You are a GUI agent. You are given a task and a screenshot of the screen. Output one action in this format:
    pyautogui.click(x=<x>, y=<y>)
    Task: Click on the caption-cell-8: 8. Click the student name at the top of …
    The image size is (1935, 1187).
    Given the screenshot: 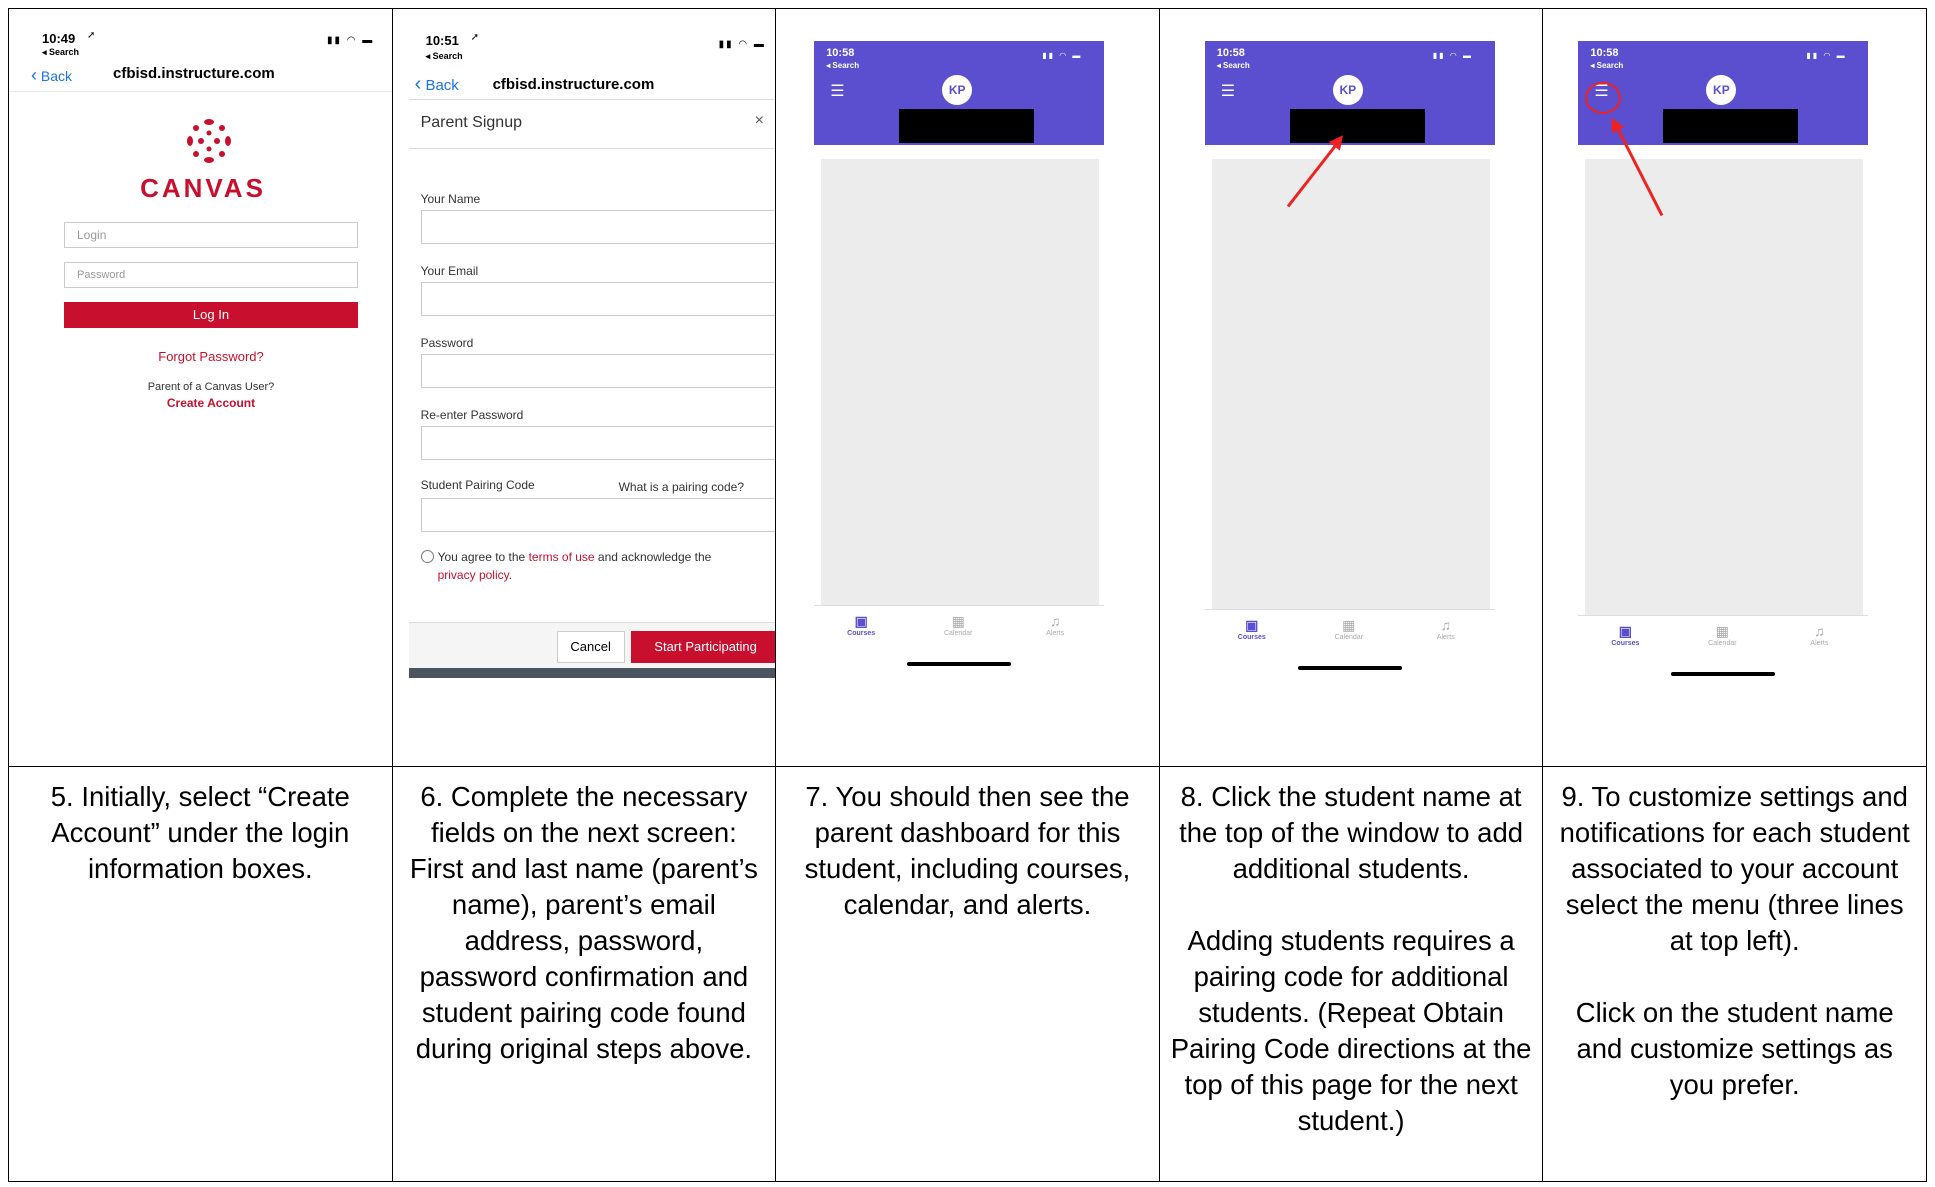 What is the action you would take?
    pyautogui.click(x=1351, y=974)
    